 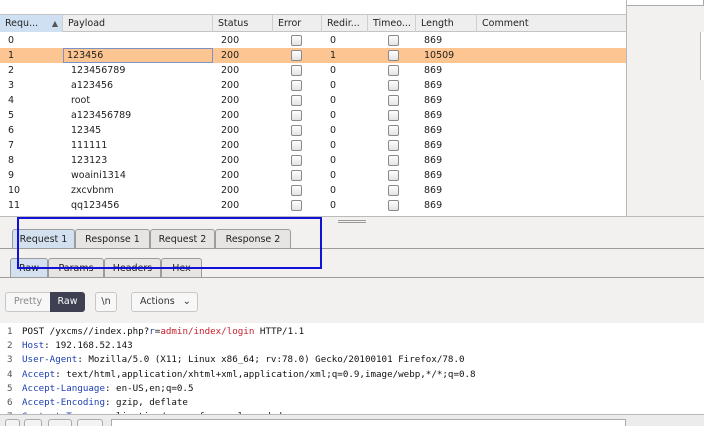 What do you see at coordinates (12, 422) in the screenshot?
I see `help-icon` at bounding box center [12, 422].